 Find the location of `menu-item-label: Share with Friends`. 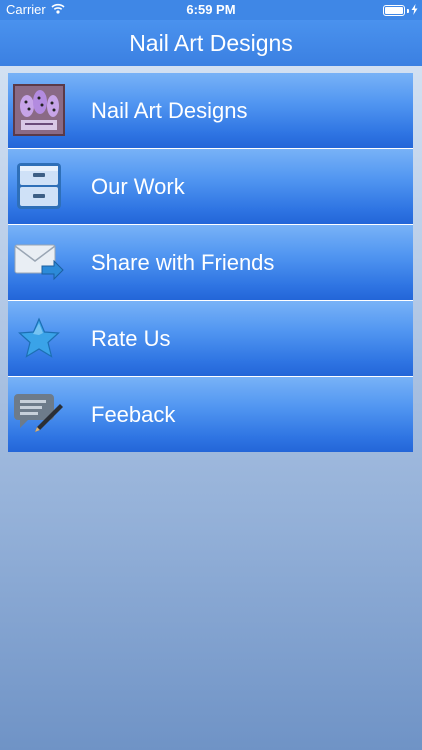

menu-item-label: Share with Friends is located at coordinates (183, 262).